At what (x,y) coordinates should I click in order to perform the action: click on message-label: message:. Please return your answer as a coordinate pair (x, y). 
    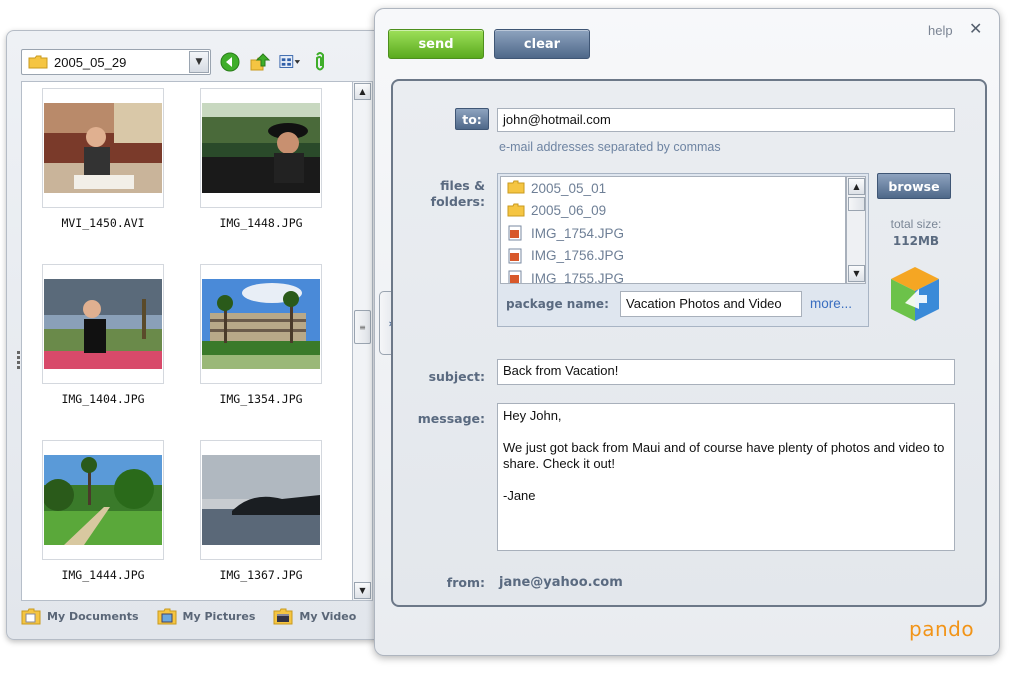
    Looking at the image, I should click on (451, 418).